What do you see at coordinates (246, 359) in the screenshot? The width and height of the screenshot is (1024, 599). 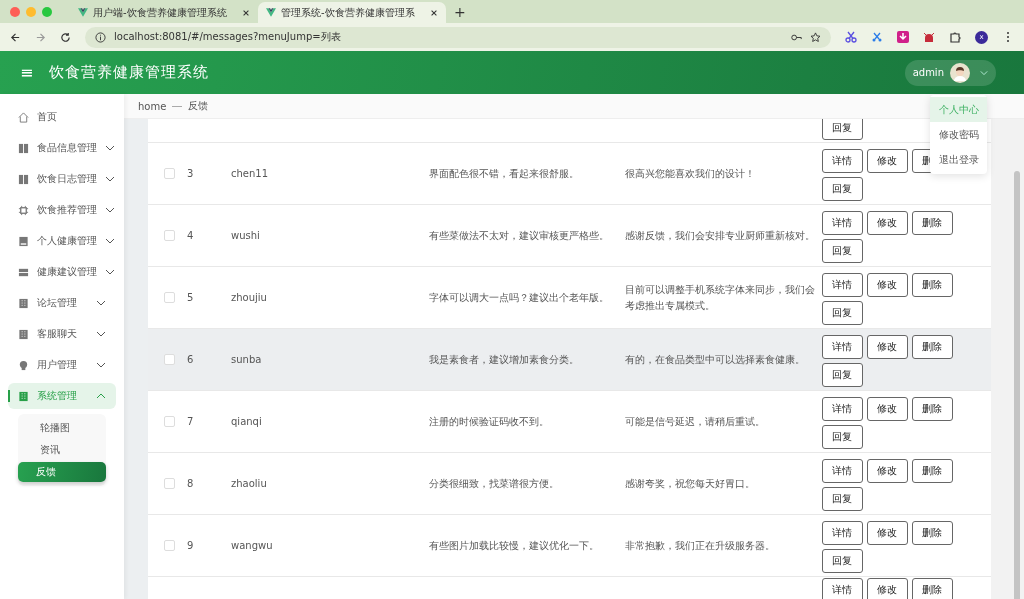 I see `table-cell: sunba` at bounding box center [246, 359].